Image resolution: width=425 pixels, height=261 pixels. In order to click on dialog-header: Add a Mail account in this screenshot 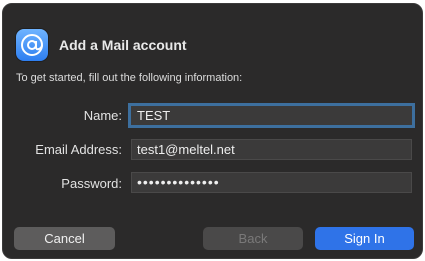, I will do `click(101, 45)`.